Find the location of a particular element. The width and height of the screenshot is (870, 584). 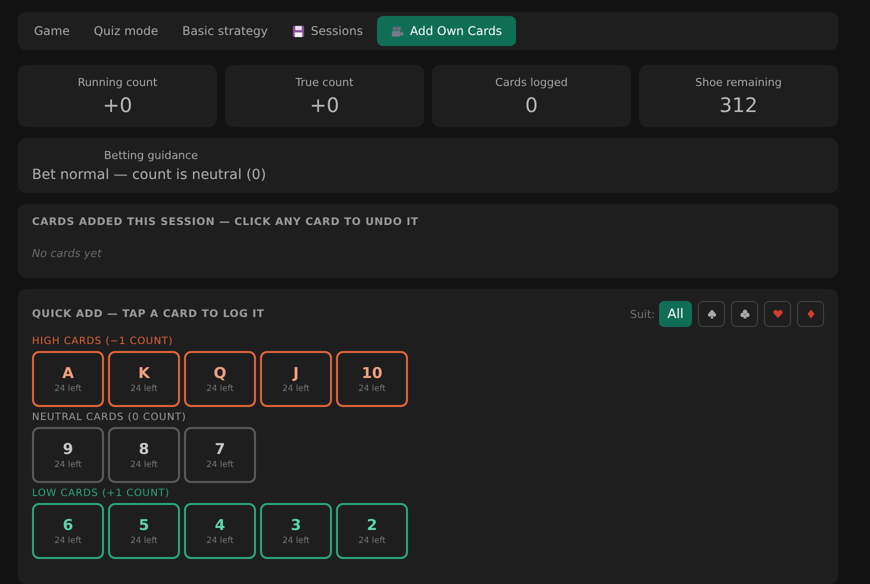

card-button: 6 24 left is located at coordinates (68, 531).